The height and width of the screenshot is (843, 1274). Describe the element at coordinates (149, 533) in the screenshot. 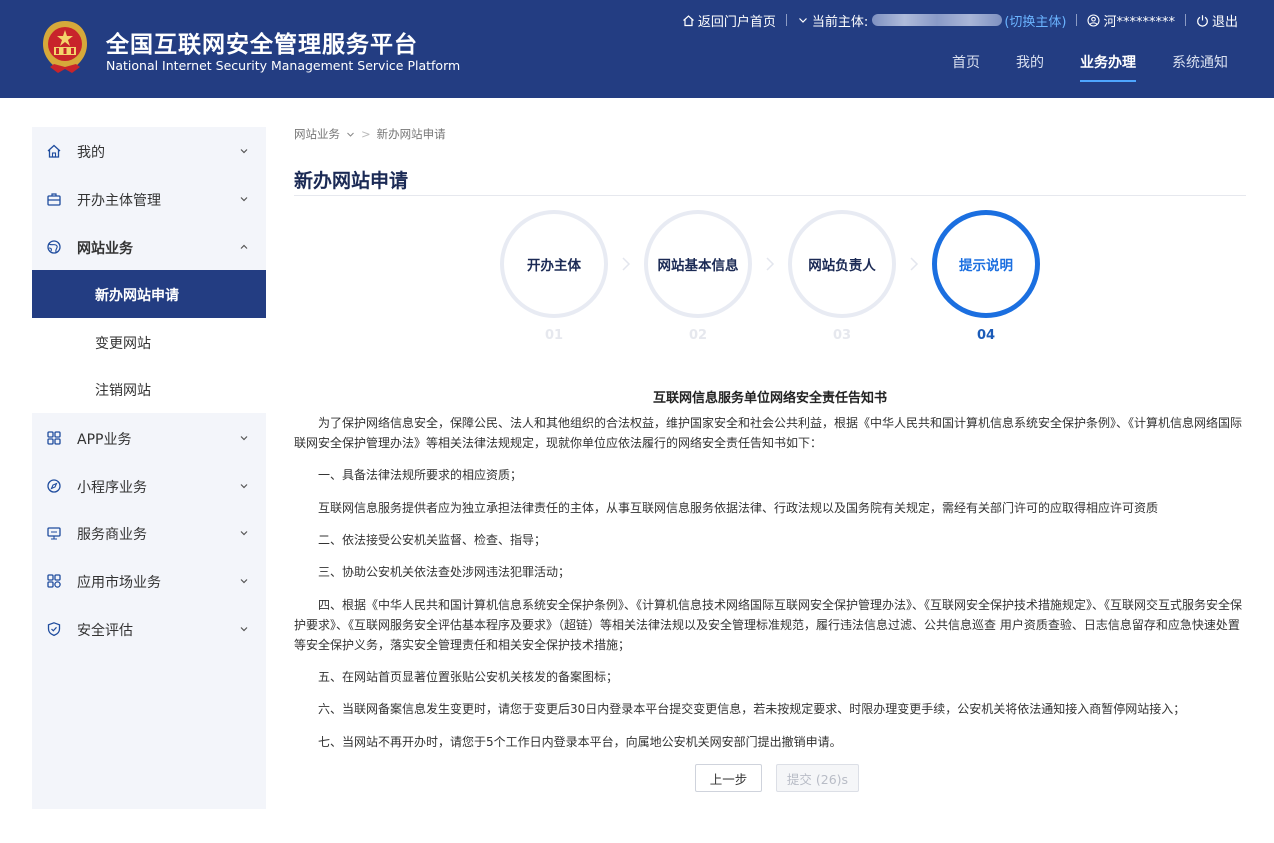

I see `sidebar-item-service-provider: 服务商业务` at that location.